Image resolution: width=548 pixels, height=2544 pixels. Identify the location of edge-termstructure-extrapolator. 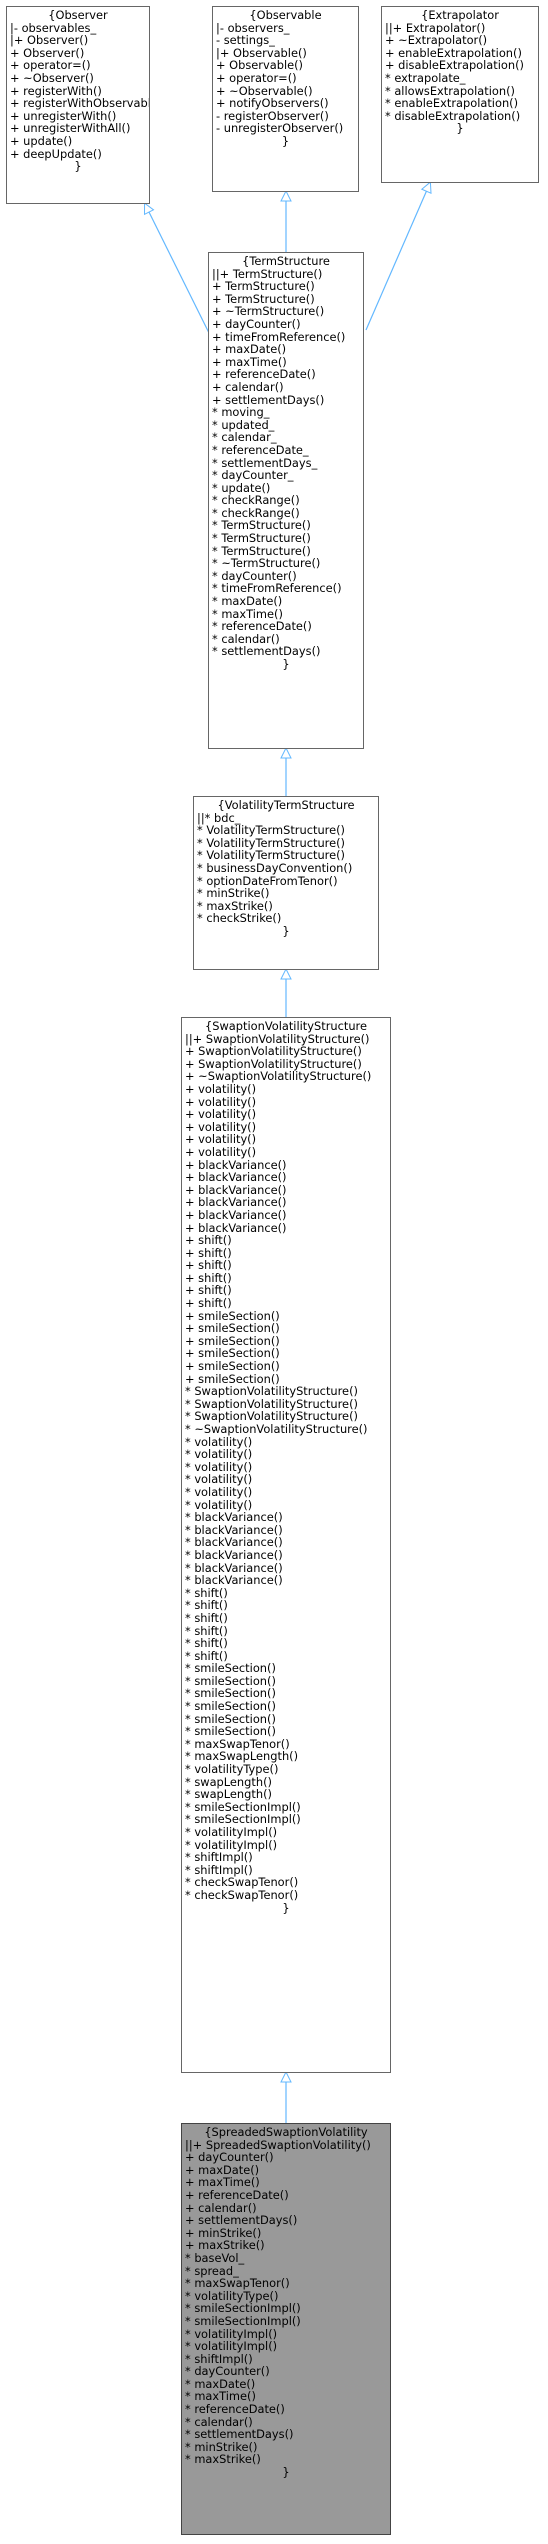
(397, 257).